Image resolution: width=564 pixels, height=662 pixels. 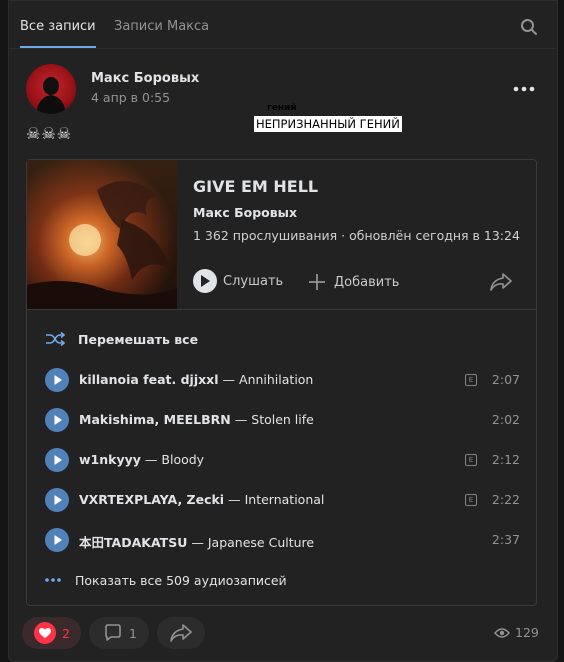 I want to click on wall-tabs: Все записи Записи Макса, so click(x=282, y=24).